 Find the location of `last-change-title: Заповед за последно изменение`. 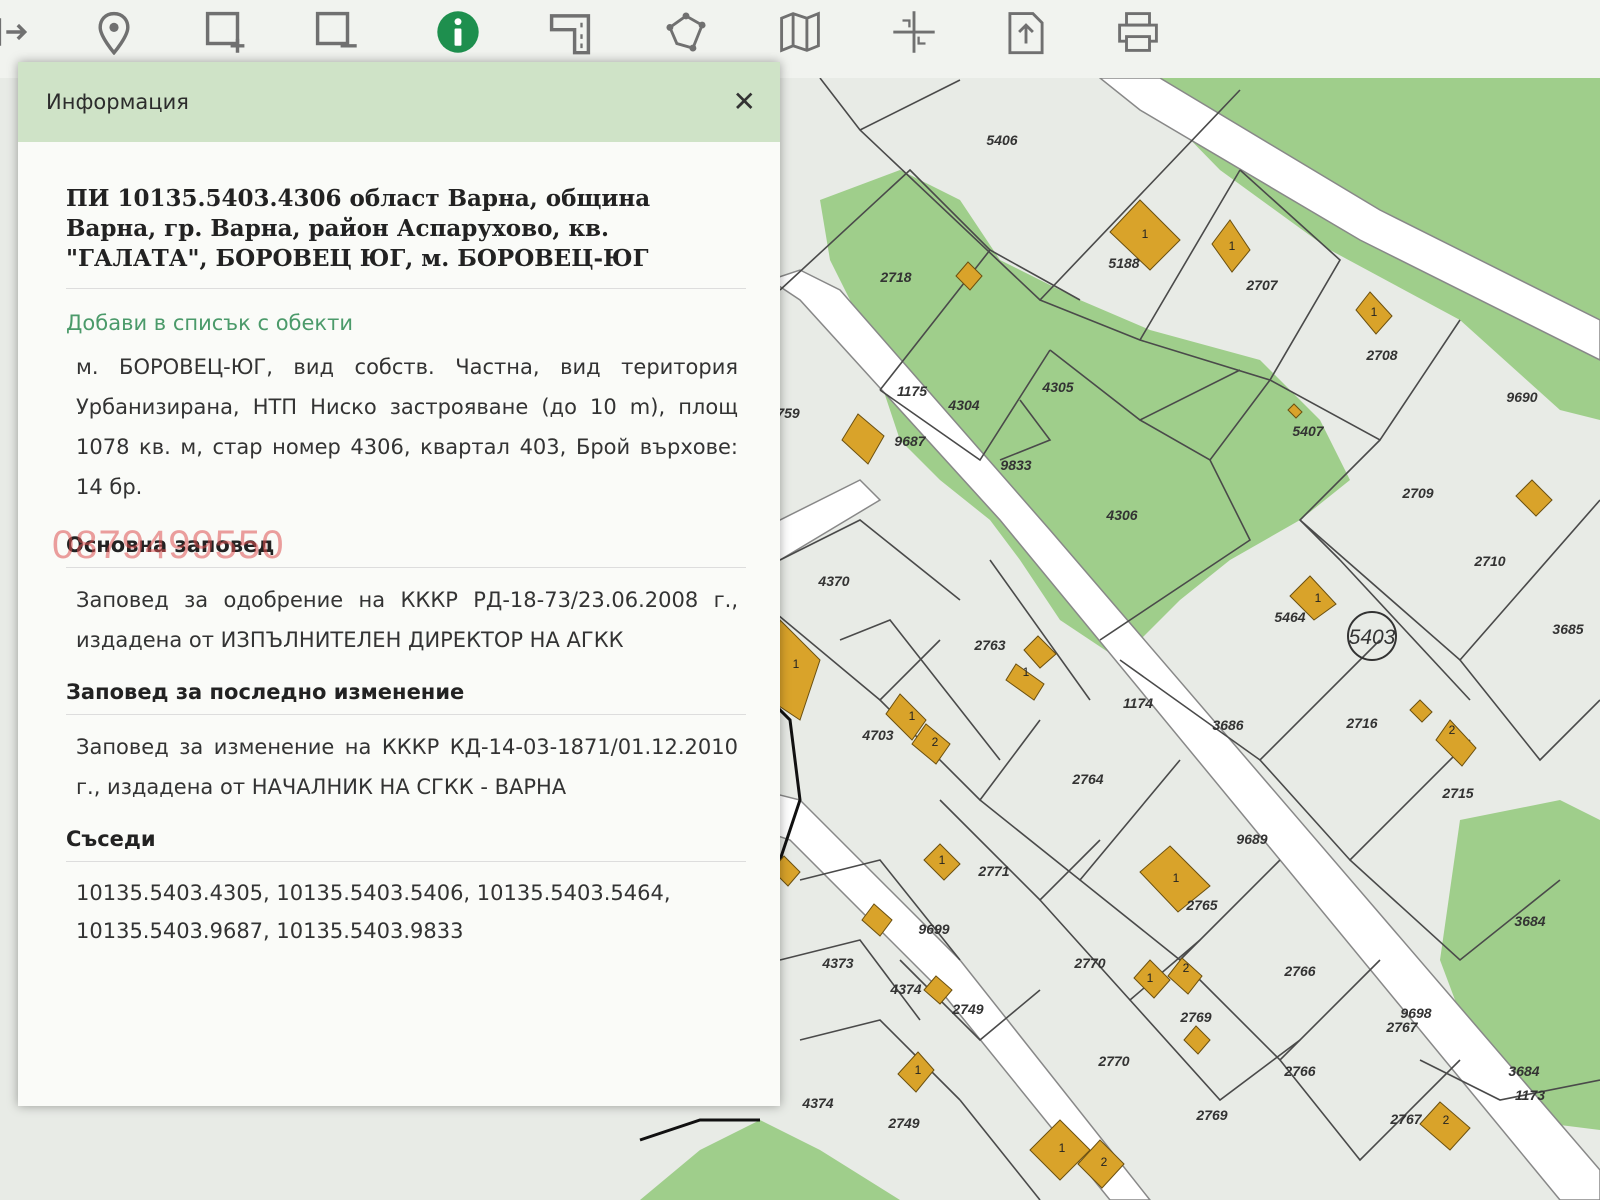

last-change-title: Заповед за последно изменение is located at coordinates (406, 697).